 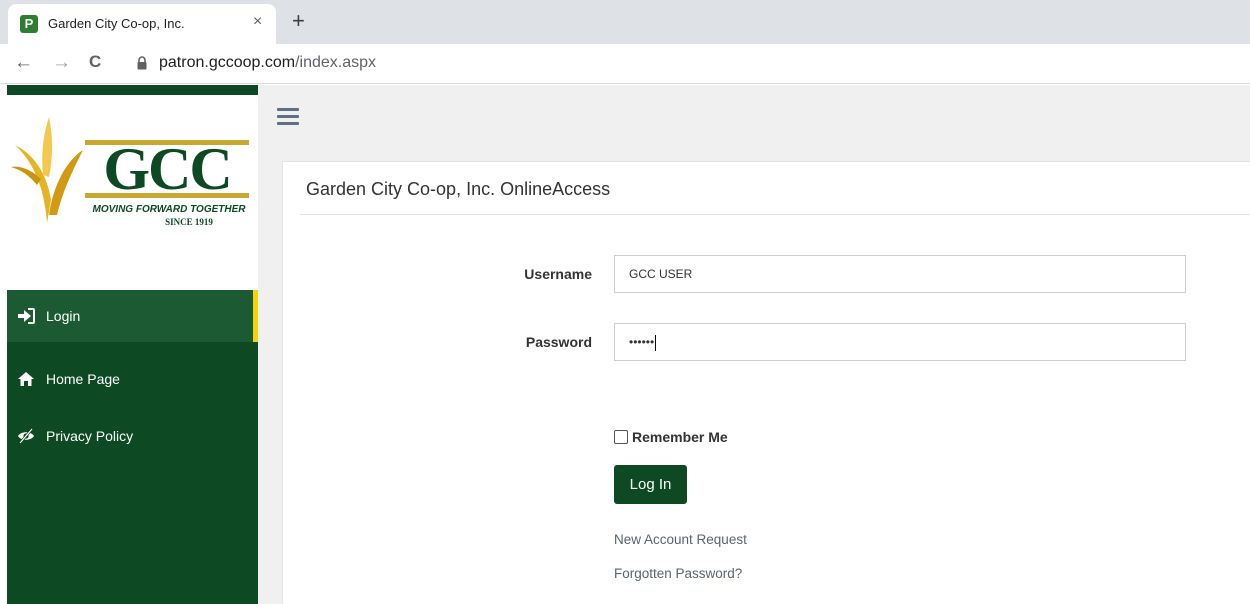 I want to click on log-in-button: Log In, so click(x=650, y=484).